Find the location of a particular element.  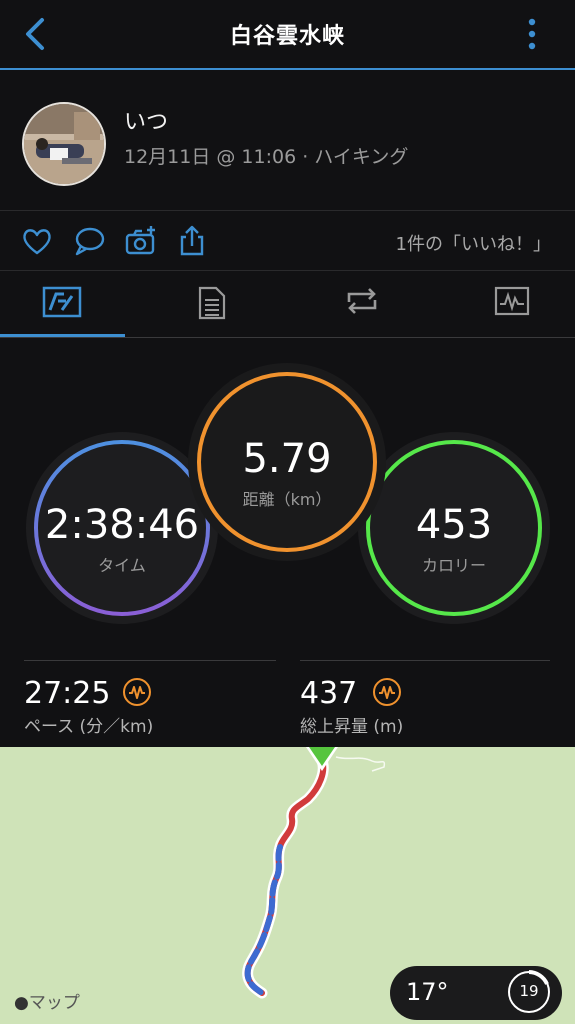

avatar-photo is located at coordinates (64, 144).